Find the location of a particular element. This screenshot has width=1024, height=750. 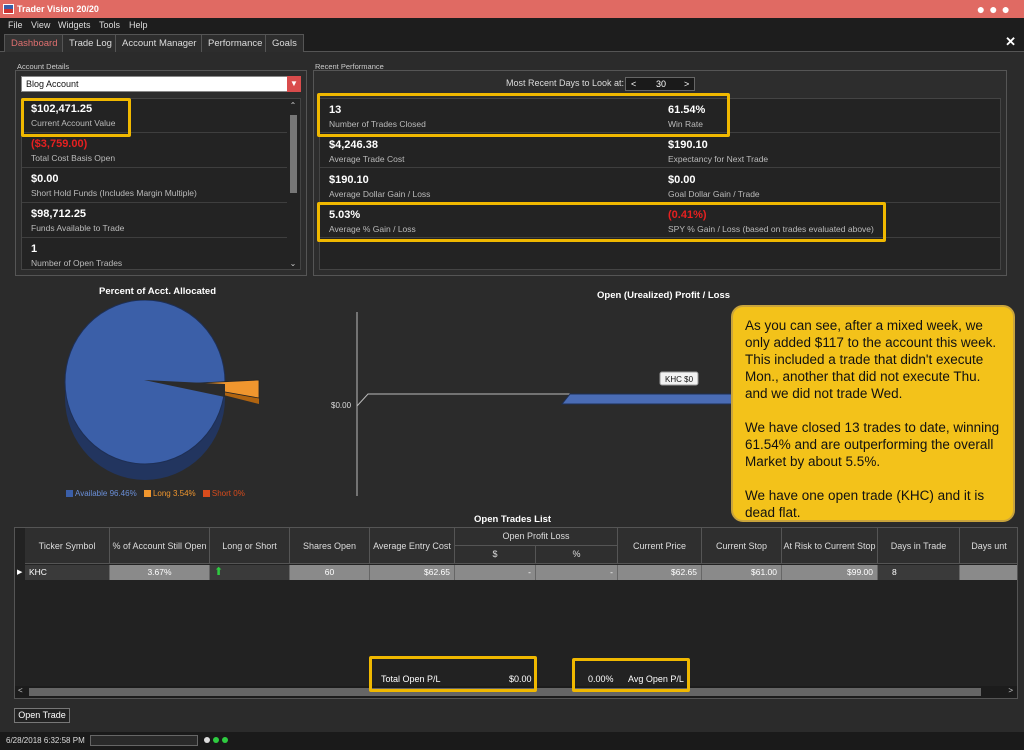

cell-pct-open: 3.67% is located at coordinates (160, 572).